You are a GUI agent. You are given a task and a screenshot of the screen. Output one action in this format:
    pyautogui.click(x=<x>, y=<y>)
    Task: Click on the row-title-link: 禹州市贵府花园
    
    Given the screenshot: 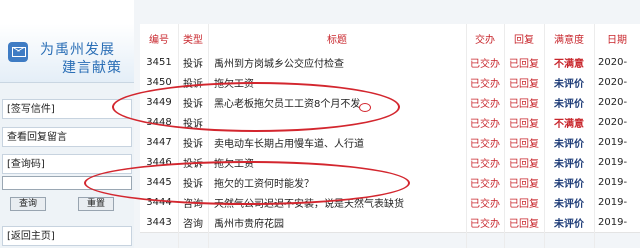 What is the action you would take?
    pyautogui.click(x=337, y=222)
    